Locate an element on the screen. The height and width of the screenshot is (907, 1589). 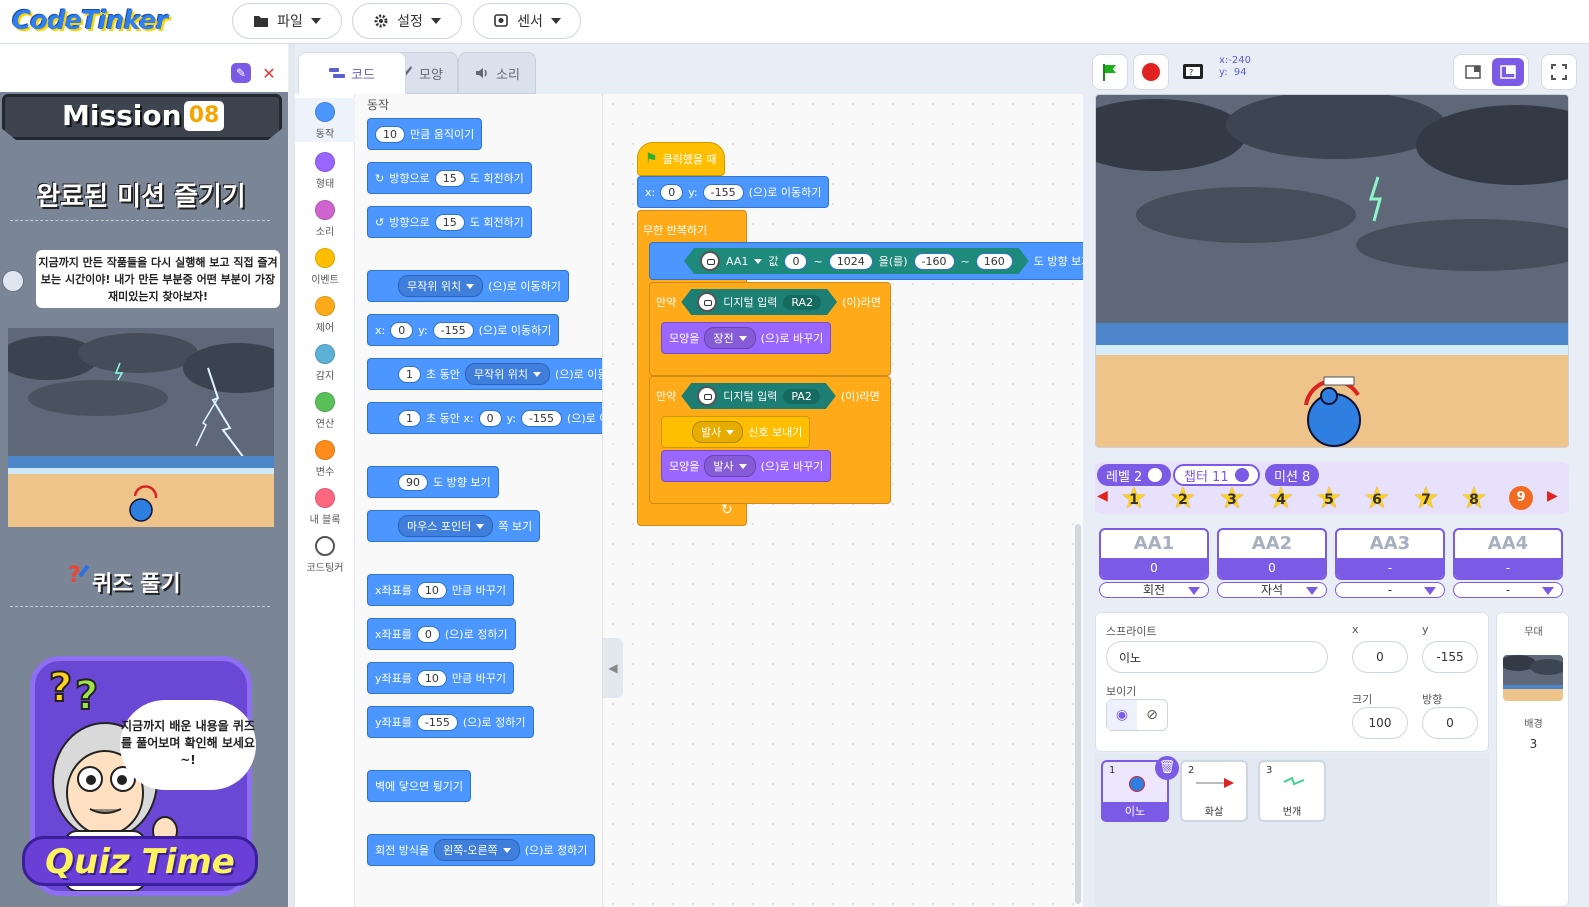
category-motion: 동작 is located at coordinates (325, 120).